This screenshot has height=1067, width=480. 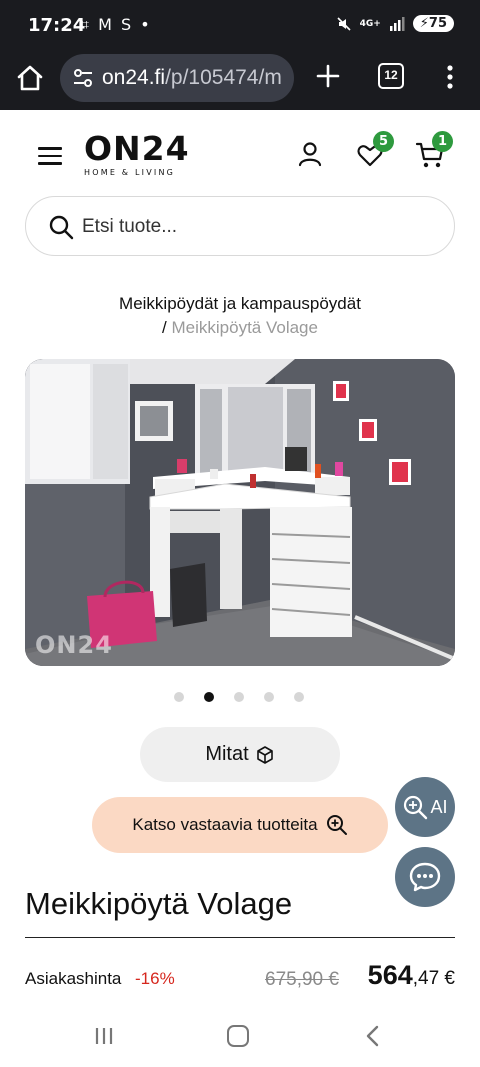 I want to click on similar-products-label: Katso vastaavia tuotteita, so click(x=225, y=824).